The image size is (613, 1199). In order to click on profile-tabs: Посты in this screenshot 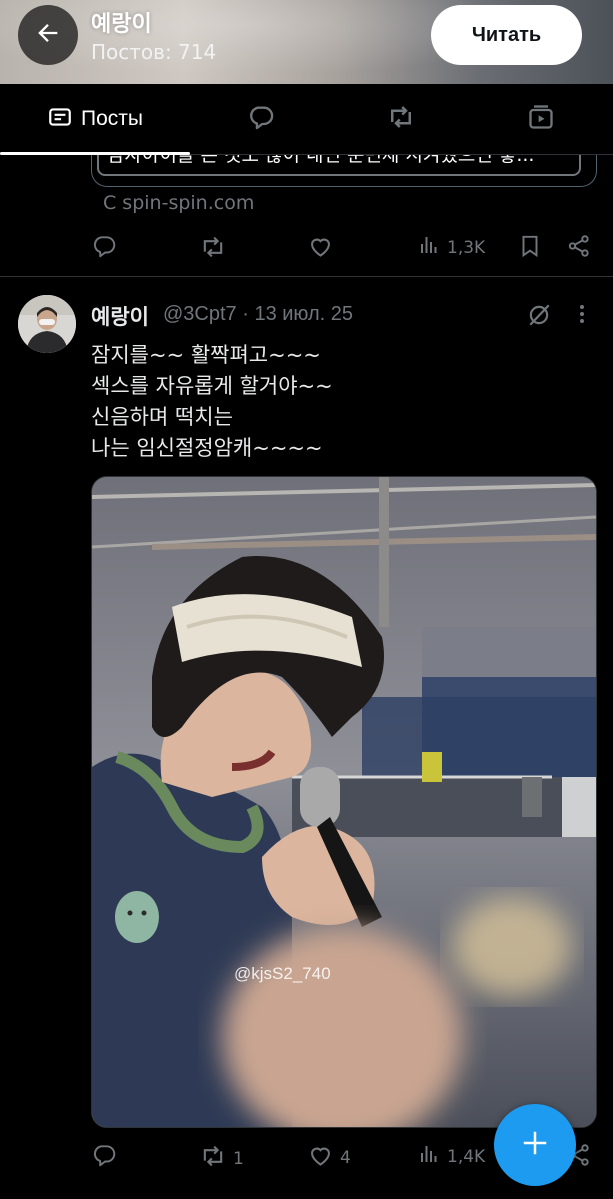, I will do `click(306, 119)`.